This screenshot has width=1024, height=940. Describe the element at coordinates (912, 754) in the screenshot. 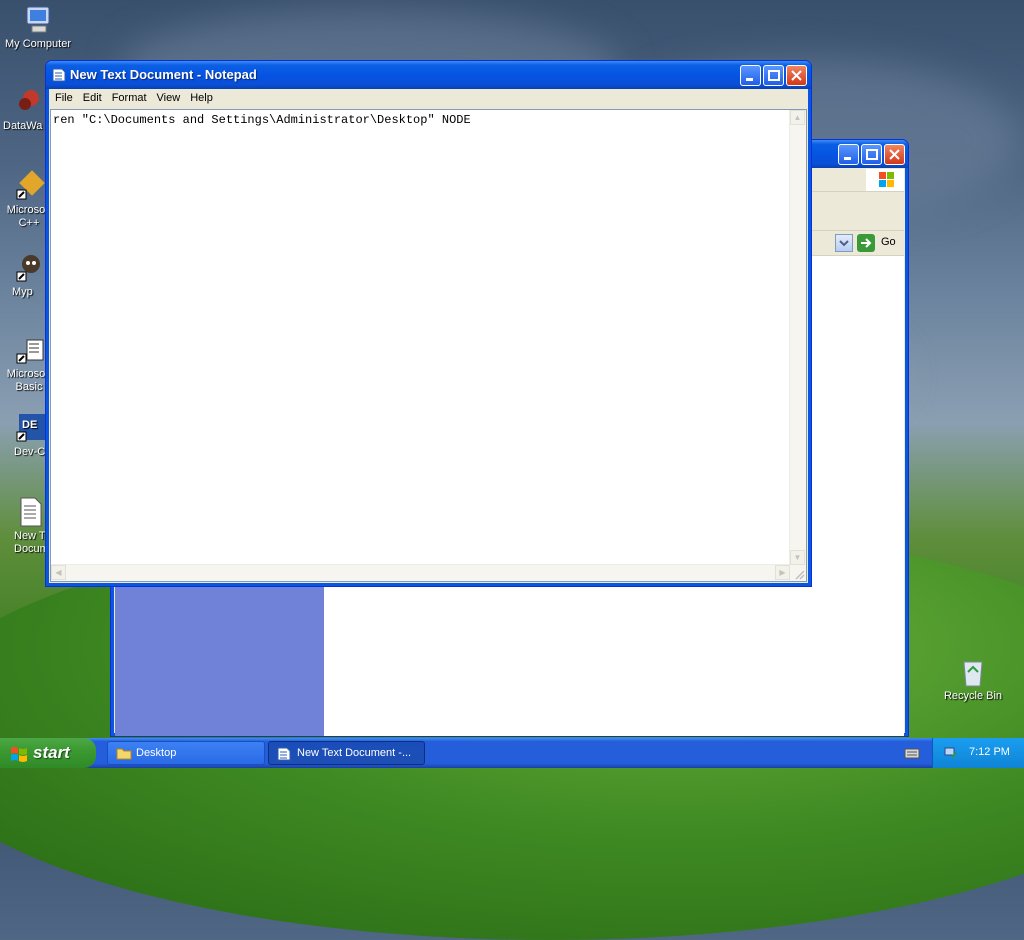

I see `keyboard-icon` at that location.